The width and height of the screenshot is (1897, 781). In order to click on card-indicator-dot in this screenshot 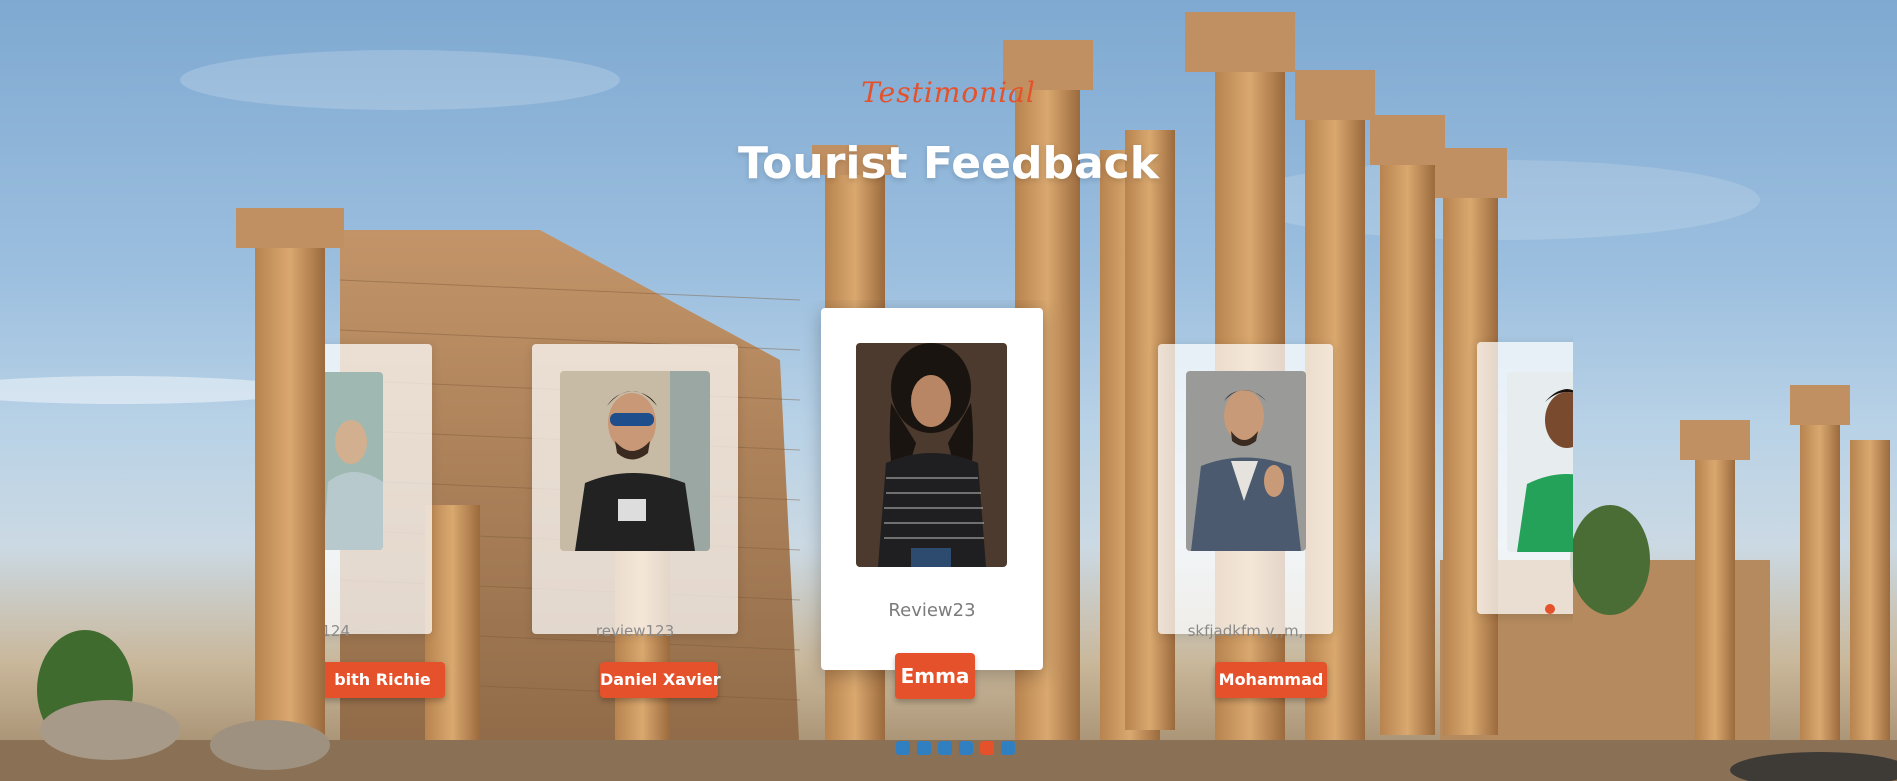, I will do `click(1550, 609)`.